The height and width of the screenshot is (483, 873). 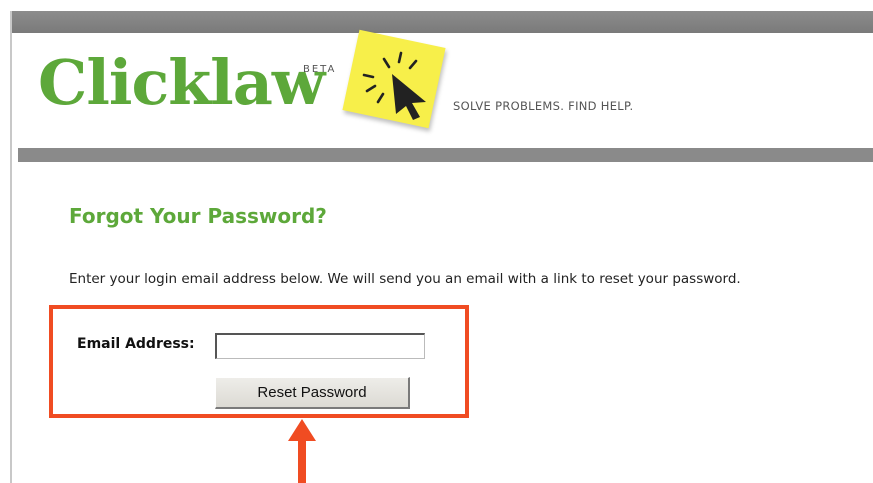 I want to click on tagline: SOLVE PROBLEMS. FIND HELP., so click(x=543, y=106).